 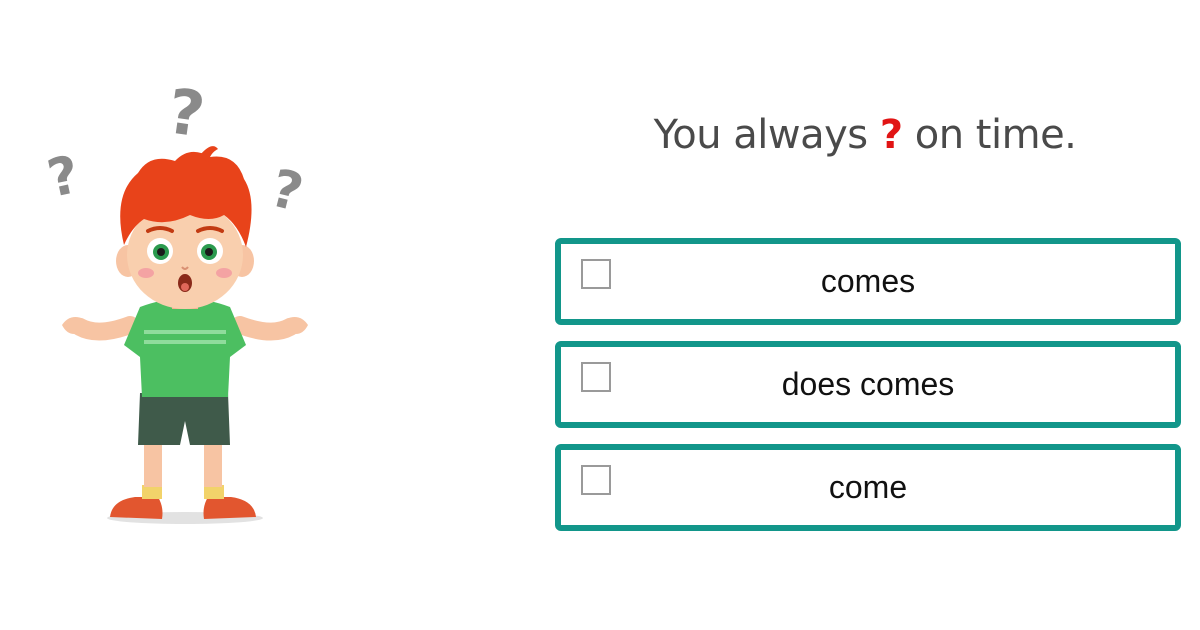 I want to click on answer-option-does-comes: does comes, so click(x=868, y=384).